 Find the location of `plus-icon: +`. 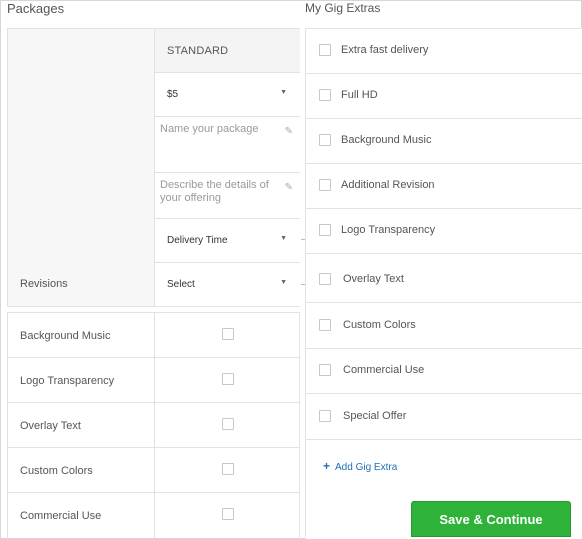

plus-icon: + is located at coordinates (327, 466).